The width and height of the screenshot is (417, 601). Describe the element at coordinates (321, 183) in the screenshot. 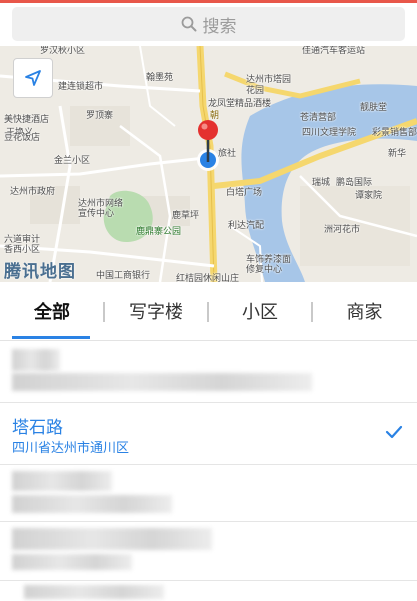

I see `map-label: 瑞城` at that location.